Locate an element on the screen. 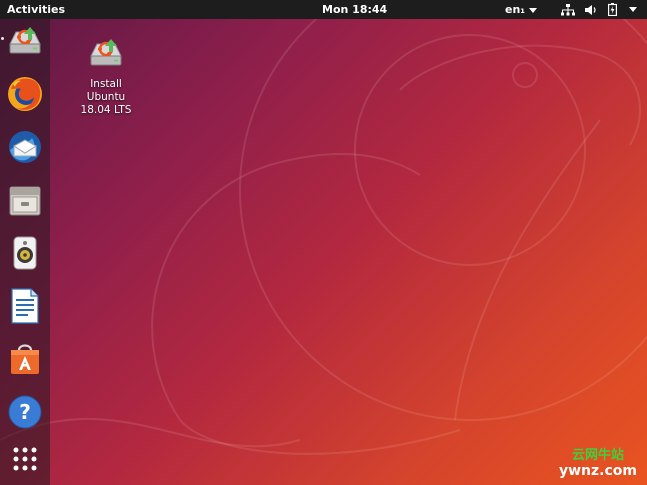  volume-icon is located at coordinates (591, 9).